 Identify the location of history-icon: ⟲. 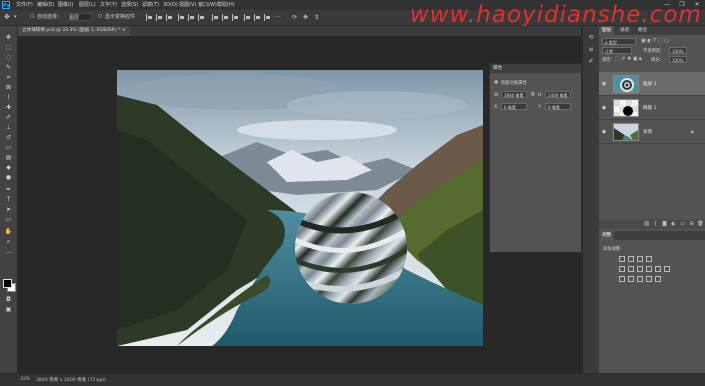
(591, 38).